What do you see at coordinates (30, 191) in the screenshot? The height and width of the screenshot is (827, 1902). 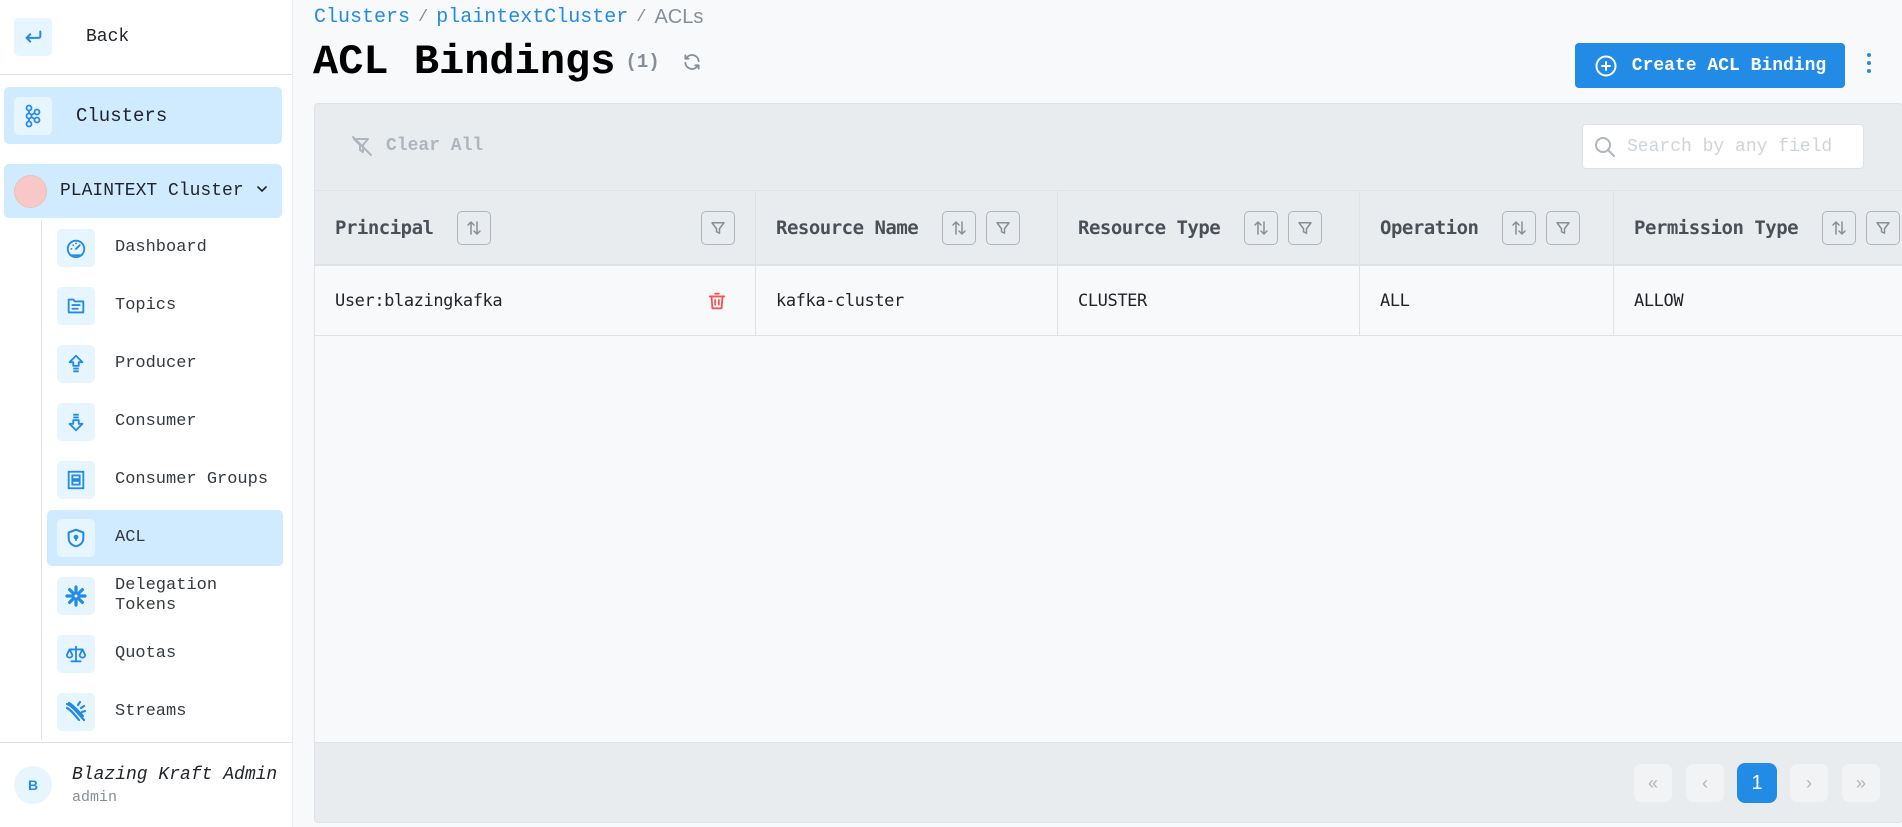 I see `cluster-color-dot` at bounding box center [30, 191].